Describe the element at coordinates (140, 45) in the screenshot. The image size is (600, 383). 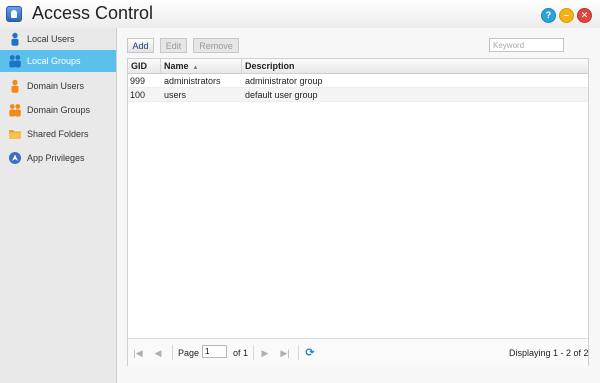
I see `add-button: Add` at that location.